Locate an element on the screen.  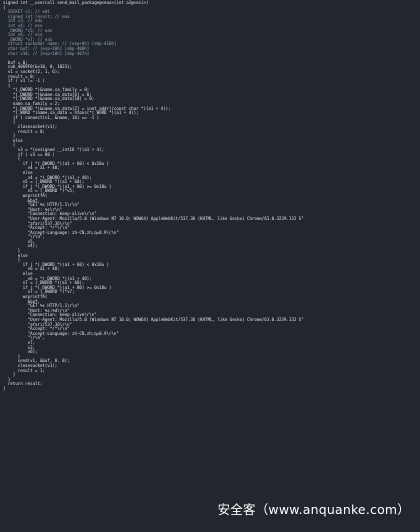
code-line: } is located at coordinates (4, 388).